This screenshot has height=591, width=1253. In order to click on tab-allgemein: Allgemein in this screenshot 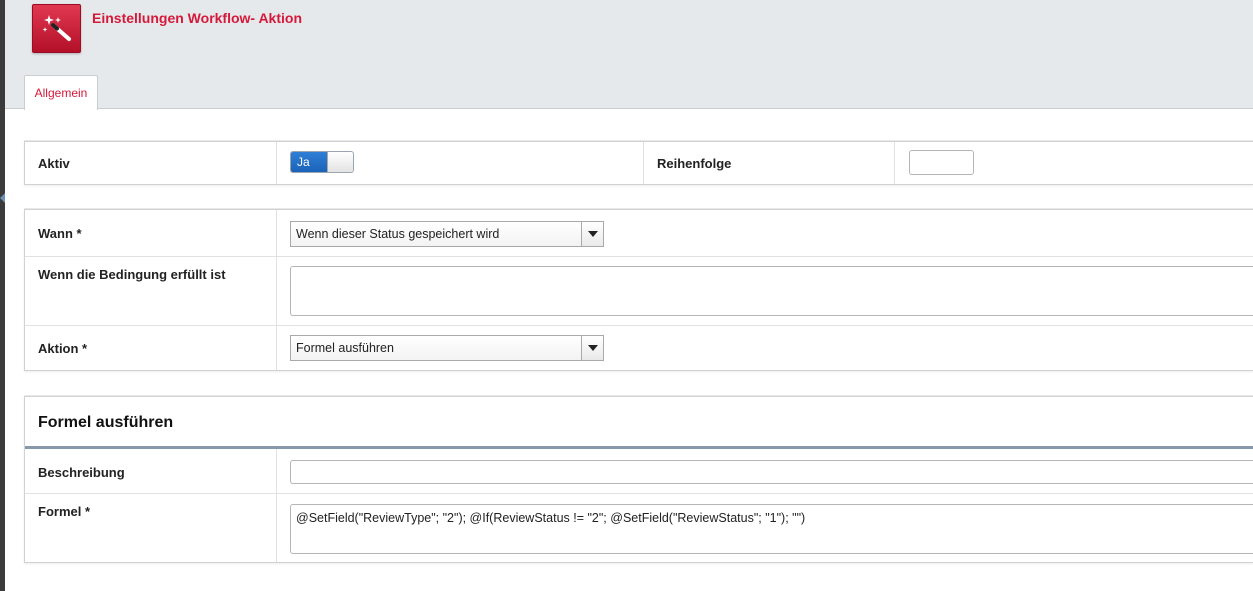, I will do `click(61, 92)`.